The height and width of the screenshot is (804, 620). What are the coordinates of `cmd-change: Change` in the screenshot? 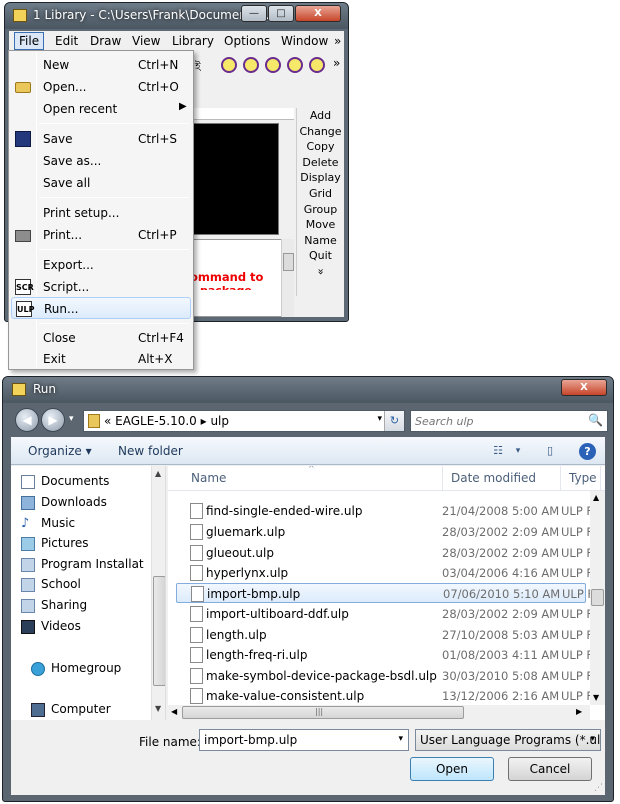 It's located at (320, 132).